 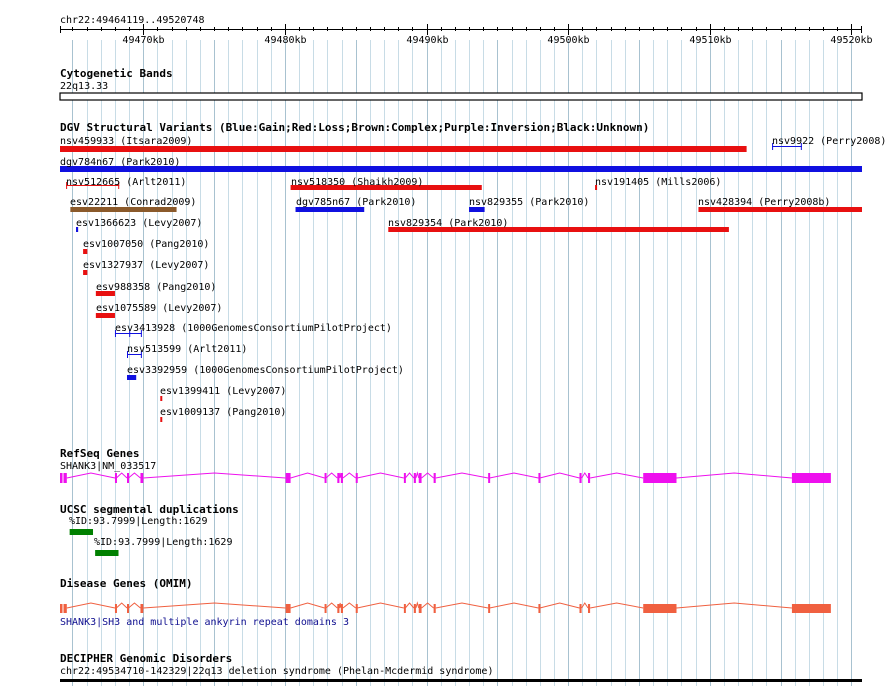 I want to click on refseq-intron-line, so click(x=429, y=475).